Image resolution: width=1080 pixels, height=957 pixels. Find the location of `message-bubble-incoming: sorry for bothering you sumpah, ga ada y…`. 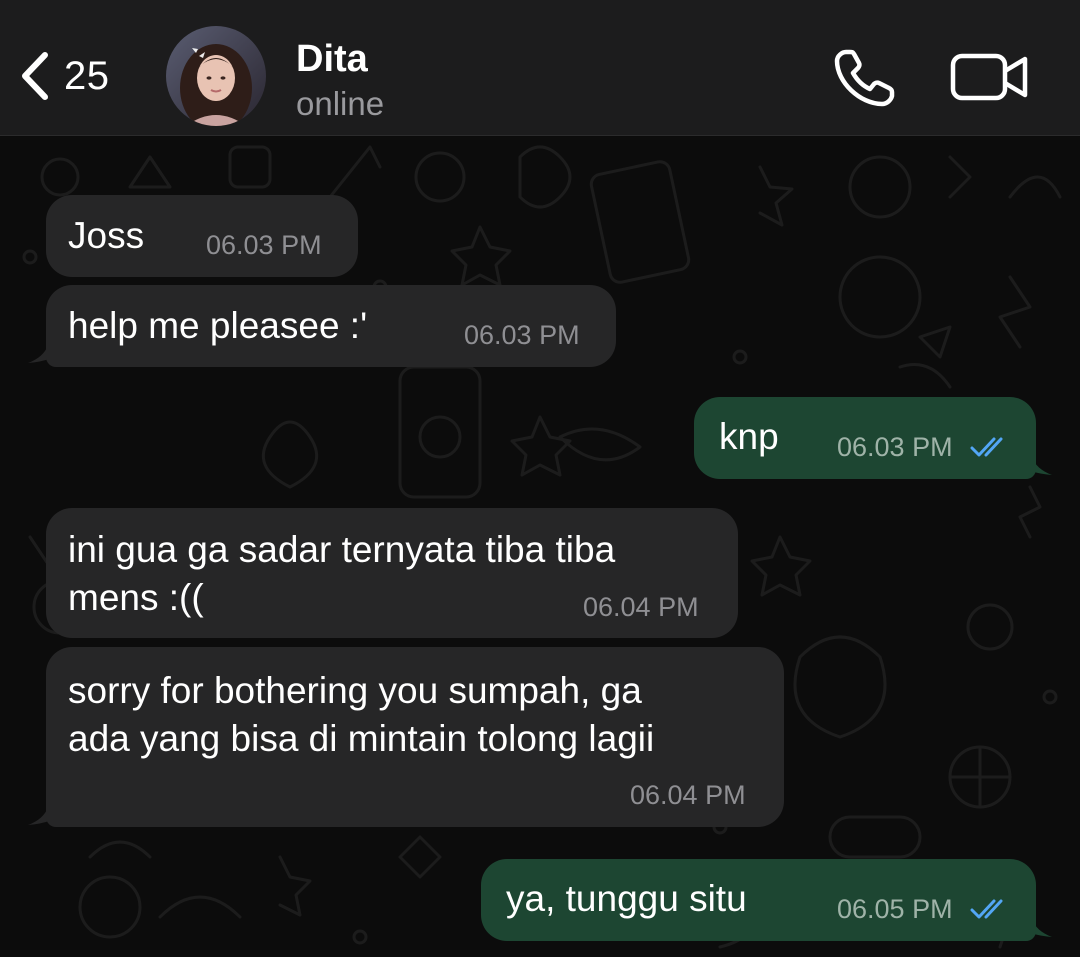

message-bubble-incoming: sorry for bothering you sumpah, ga ada y… is located at coordinates (415, 737).